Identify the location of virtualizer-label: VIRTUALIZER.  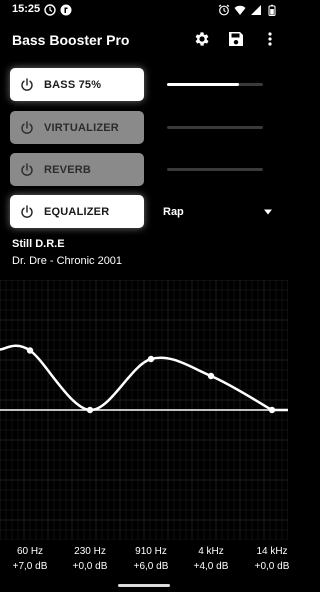
(81, 127).